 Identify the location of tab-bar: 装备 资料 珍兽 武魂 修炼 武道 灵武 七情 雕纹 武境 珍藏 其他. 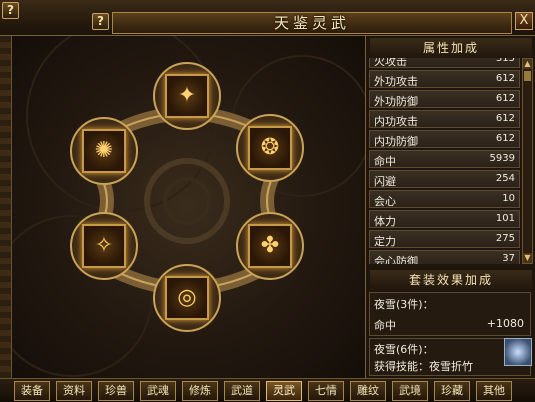
(267, 390).